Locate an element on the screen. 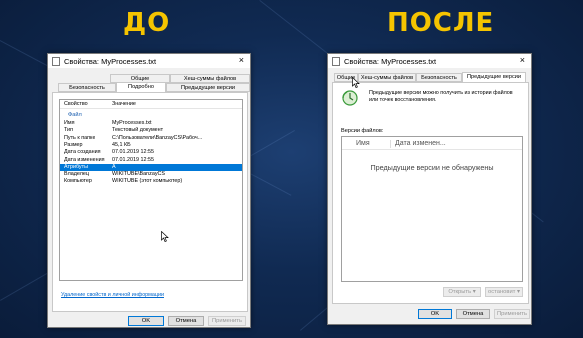 This screenshot has height=338, width=583. restore-button: остановит ▾ is located at coordinates (504, 292).